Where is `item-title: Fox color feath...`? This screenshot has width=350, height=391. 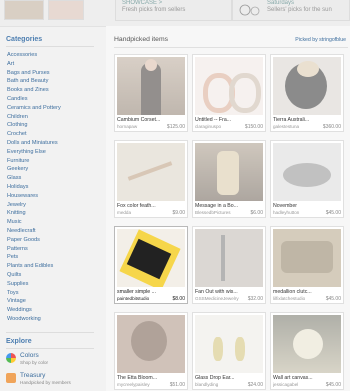
item-title: Fox color feath... is located at coordinates (151, 206).